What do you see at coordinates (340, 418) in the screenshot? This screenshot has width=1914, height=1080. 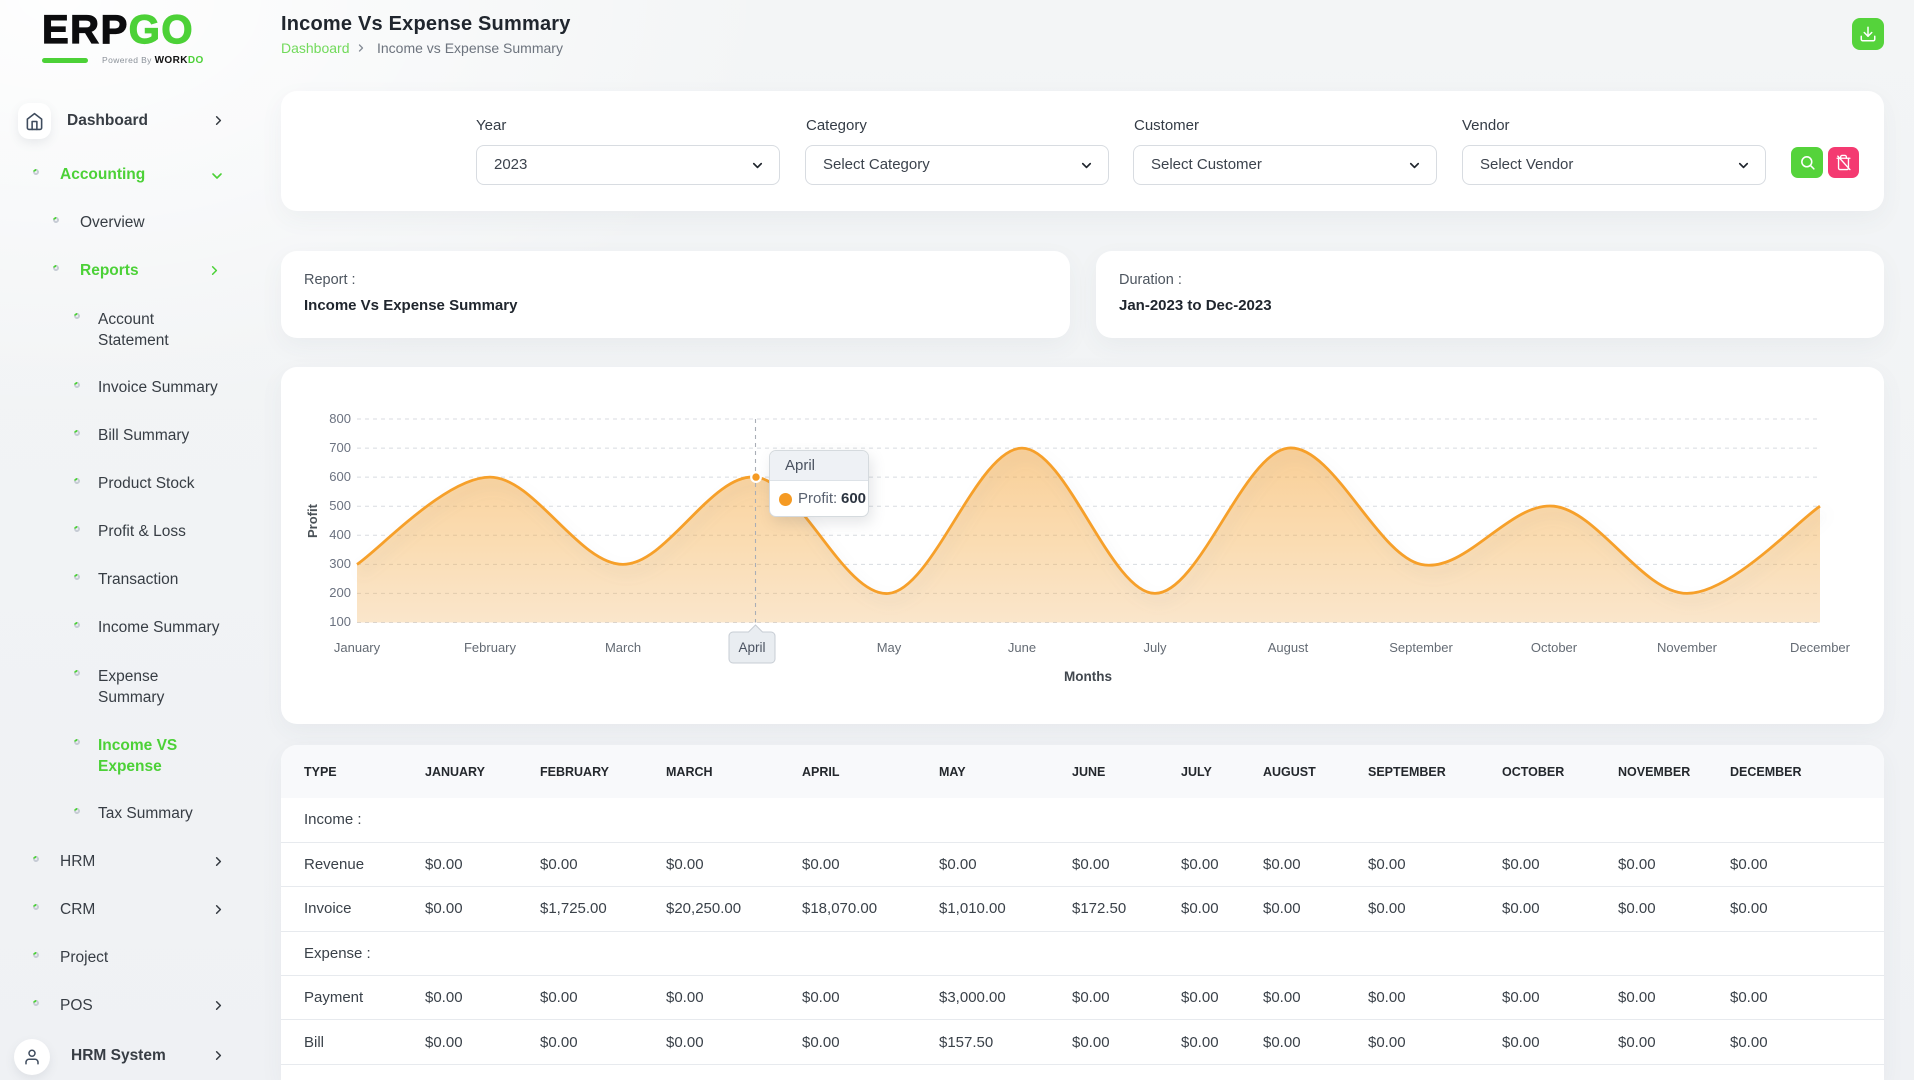 I see `svg-text: 800` at bounding box center [340, 418].